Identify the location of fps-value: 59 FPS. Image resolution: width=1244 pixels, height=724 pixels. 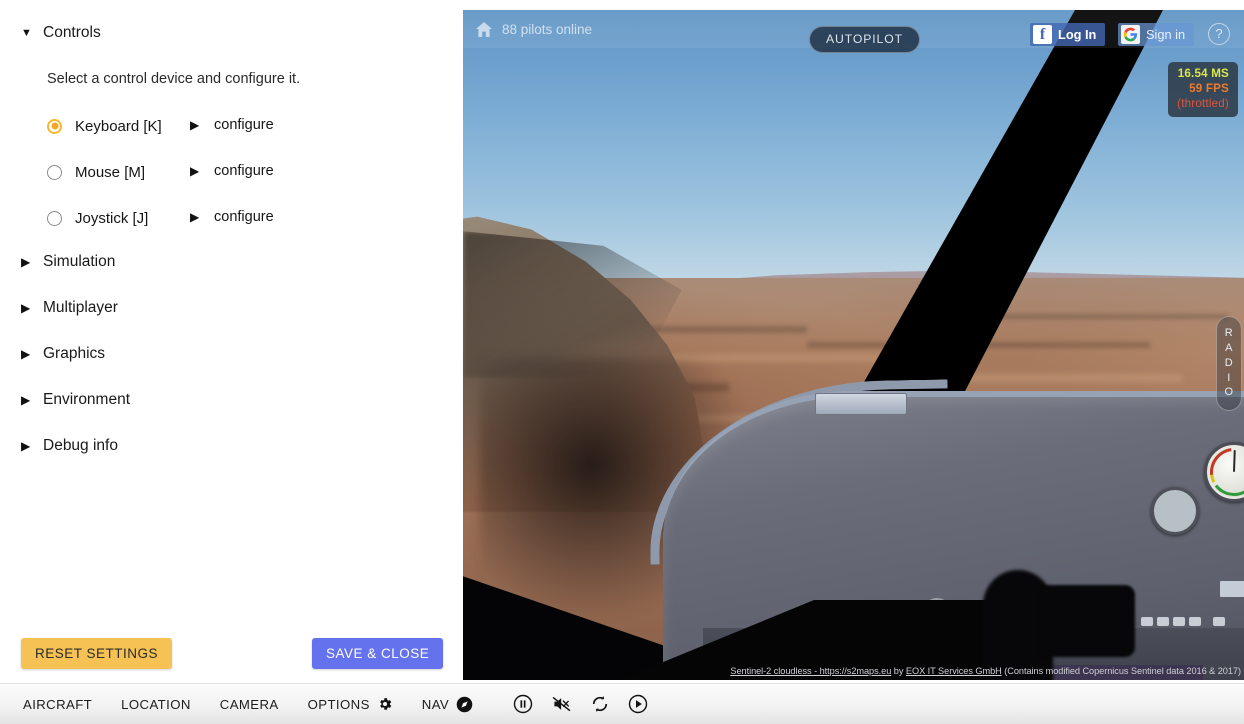
(1209, 88).